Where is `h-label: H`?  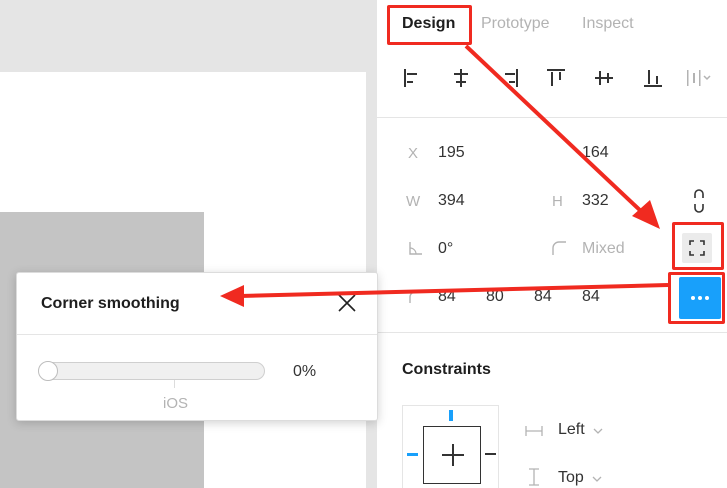
h-label: H is located at coordinates (557, 201).